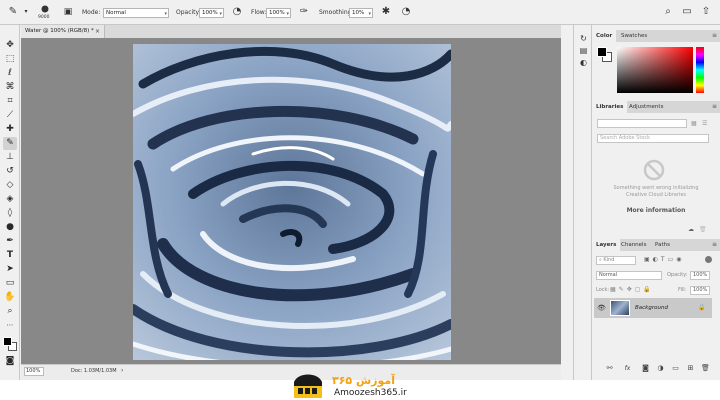 The height and width of the screenshot is (400, 720). I want to click on layer-style-icon: fx, so click(627, 368).